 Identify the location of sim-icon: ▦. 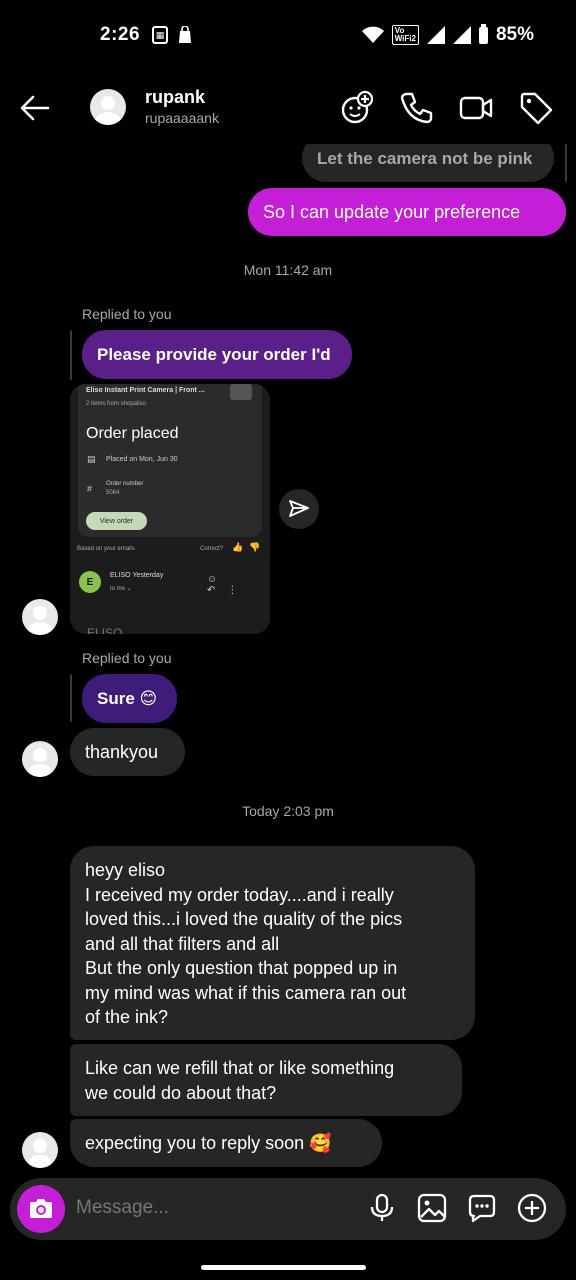
(160, 35).